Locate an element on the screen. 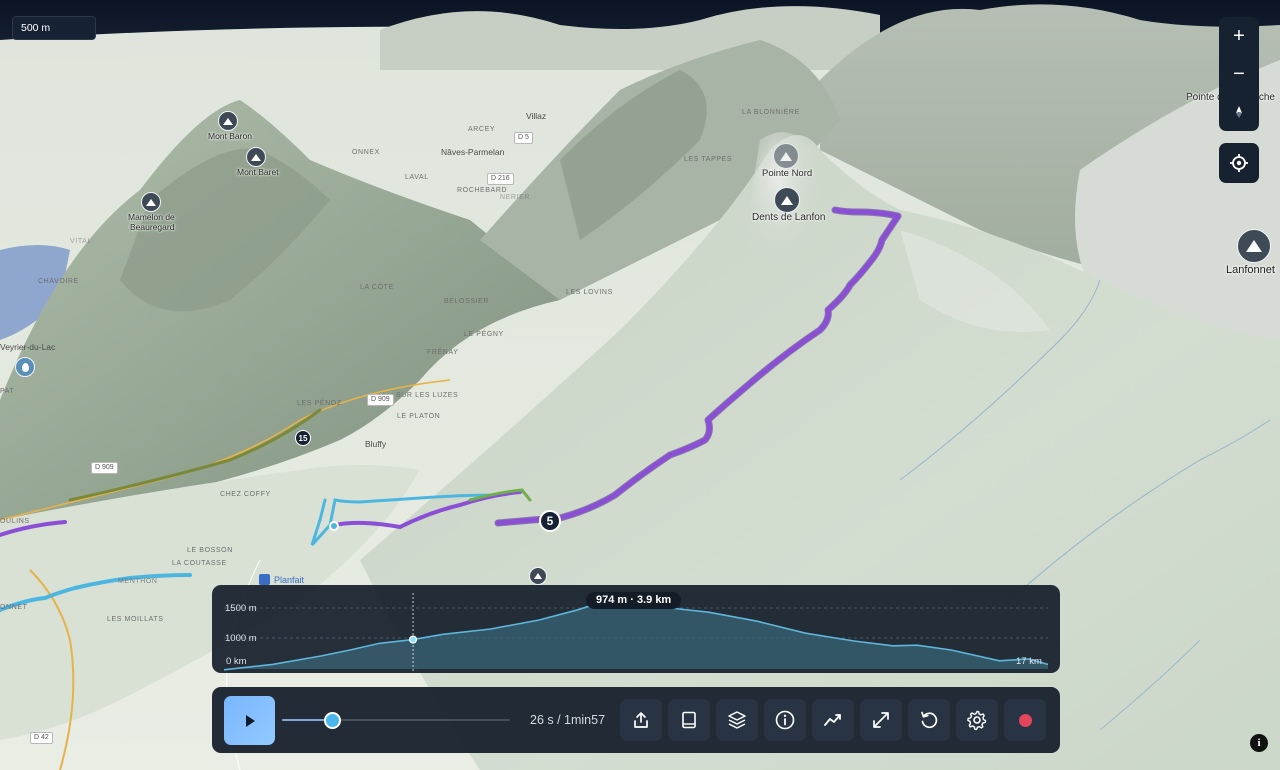  water-drop-icon is located at coordinates (25, 367).